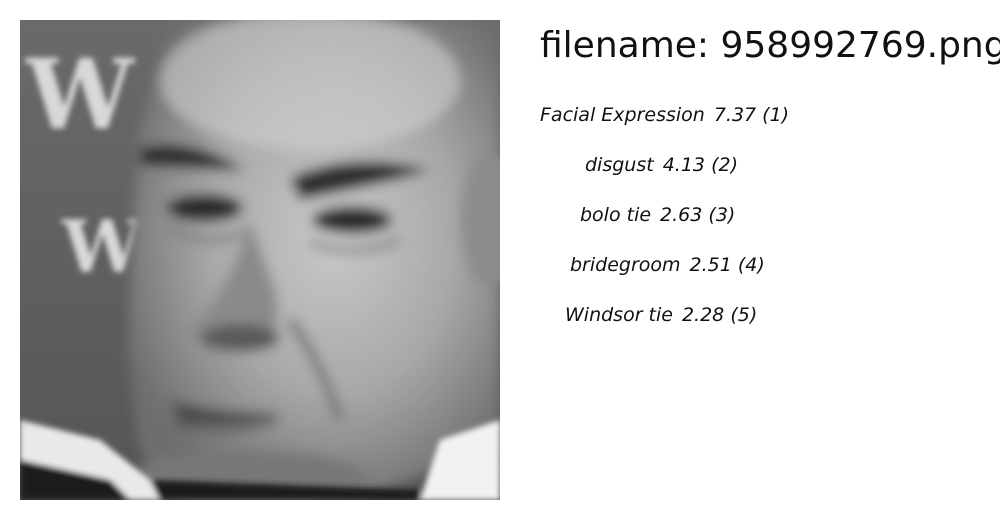 The image size is (1000, 520). I want to click on prediction-row: bridegroom 2.51 (4), so click(667, 265).